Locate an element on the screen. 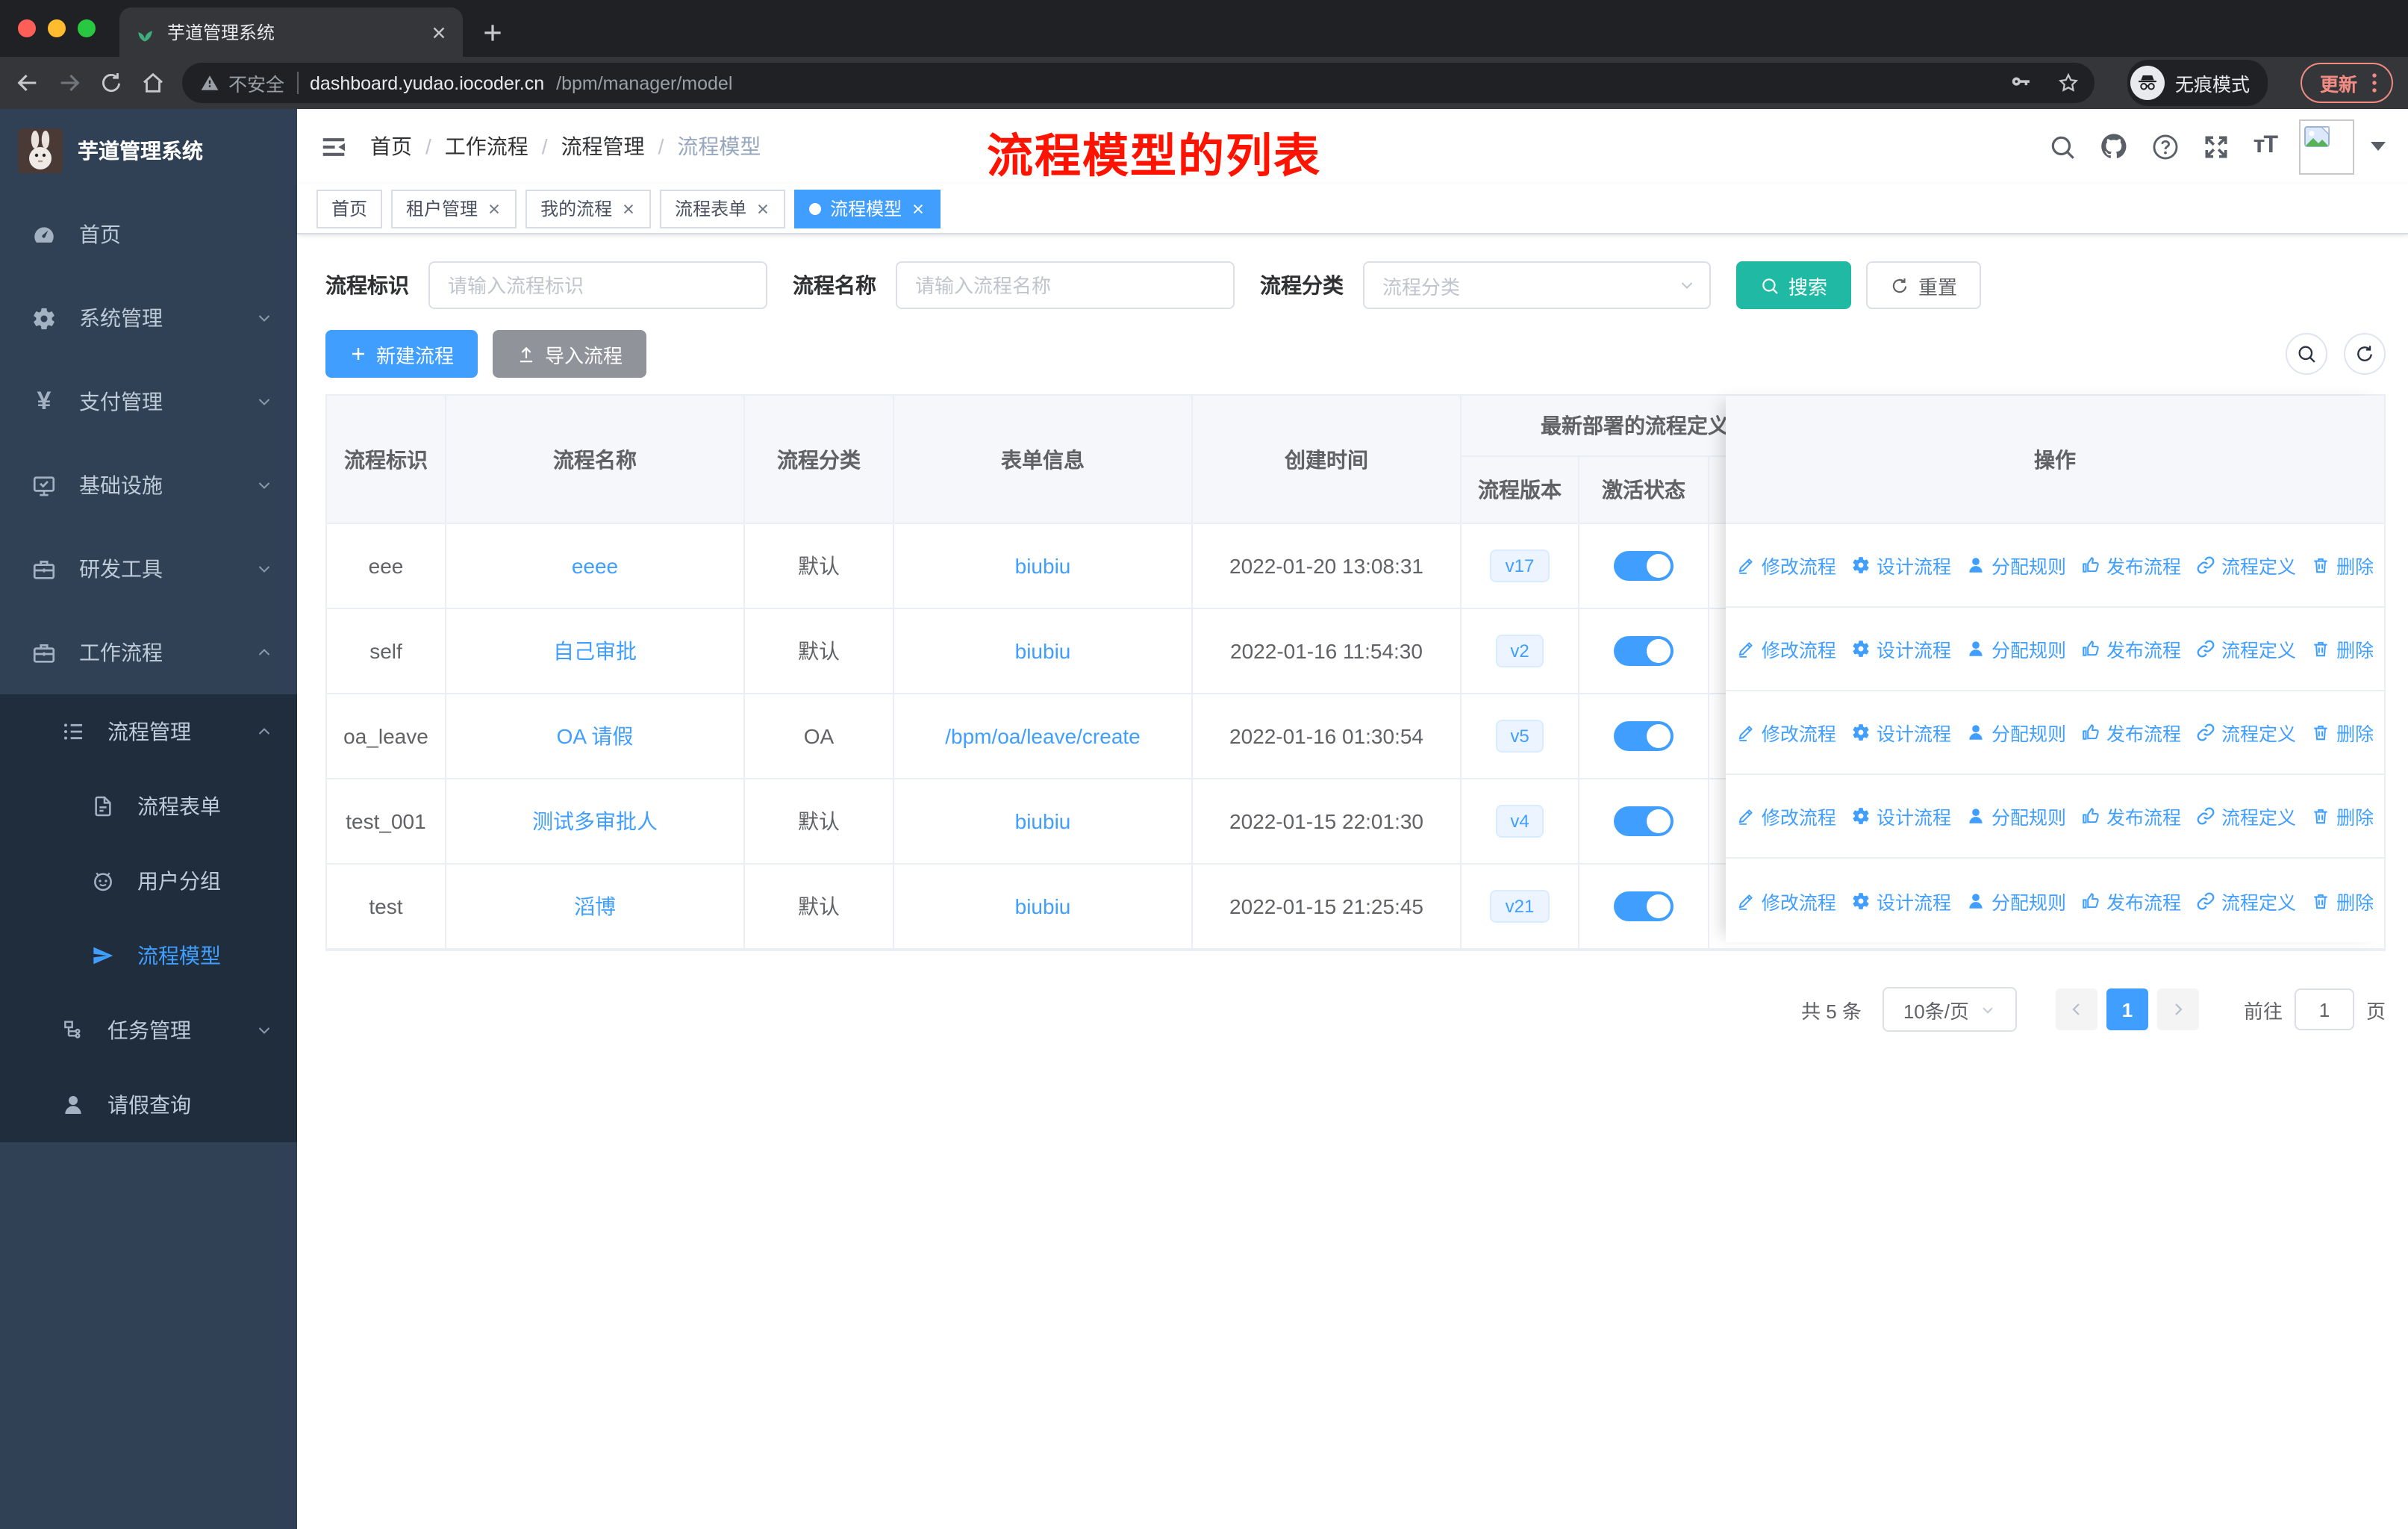  breadcrumb-process-mgmt: 流程管理 is located at coordinates (603, 146).